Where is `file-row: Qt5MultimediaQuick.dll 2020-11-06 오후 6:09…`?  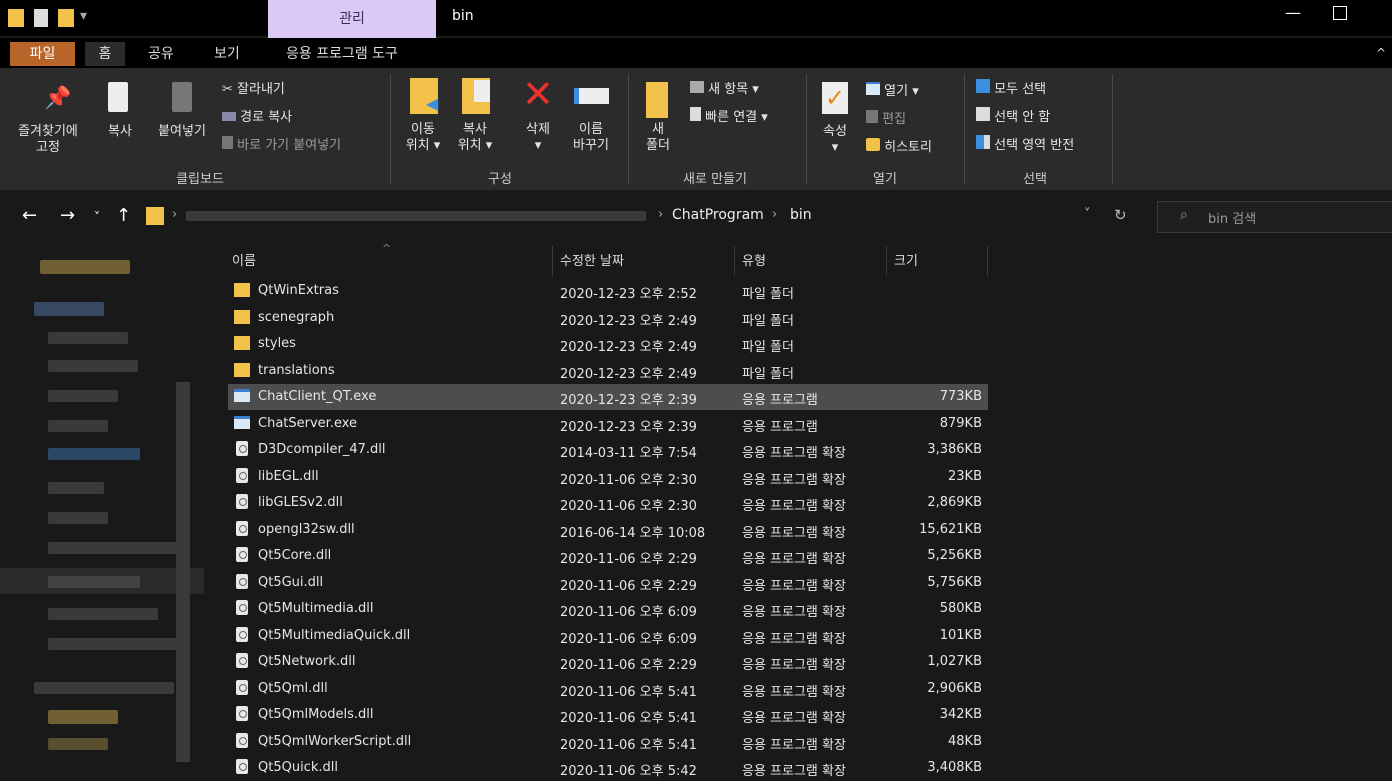
file-row: Qt5MultimediaQuick.dll 2020-11-06 오후 6:09… is located at coordinates (608, 636).